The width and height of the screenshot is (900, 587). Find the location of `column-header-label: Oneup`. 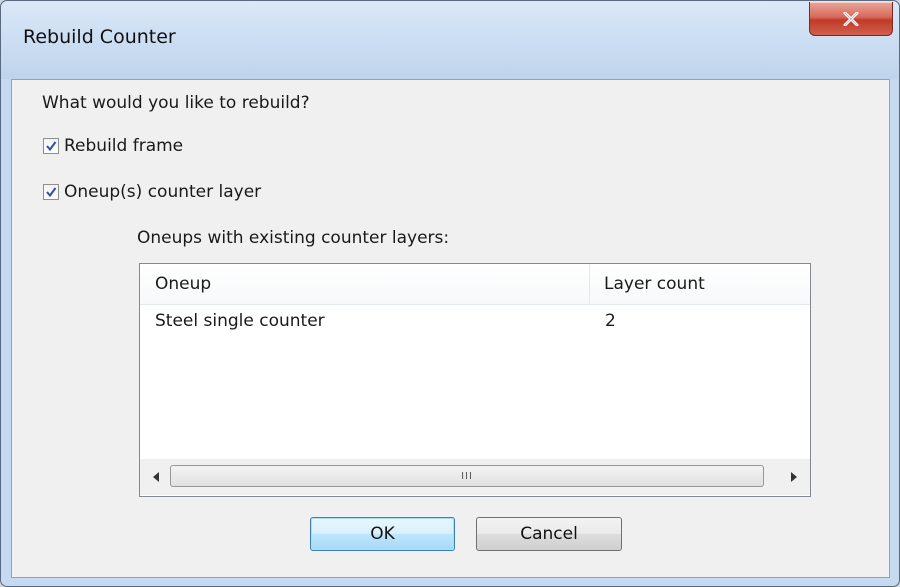

column-header-label: Oneup is located at coordinates (183, 284).